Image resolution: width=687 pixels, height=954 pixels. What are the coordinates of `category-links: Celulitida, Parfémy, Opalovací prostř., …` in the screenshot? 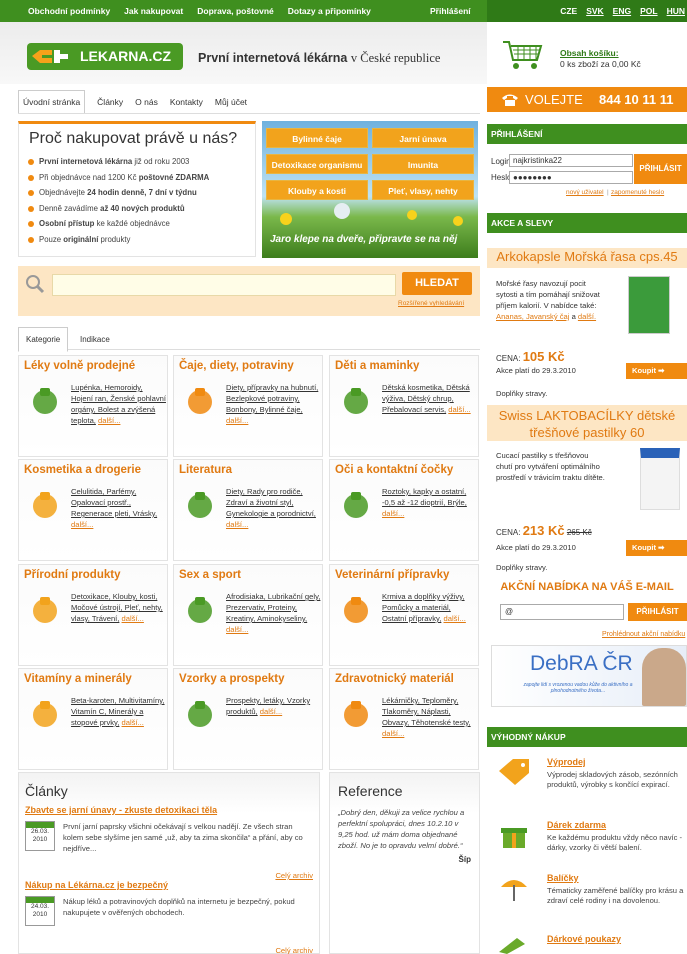 It's located at (118, 508).